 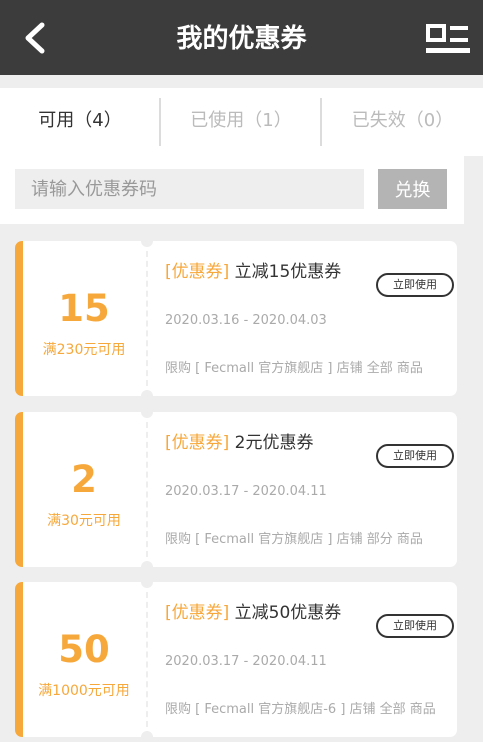 What do you see at coordinates (285, 613) in the screenshot?
I see `coupon-title: 立减50优惠券` at bounding box center [285, 613].